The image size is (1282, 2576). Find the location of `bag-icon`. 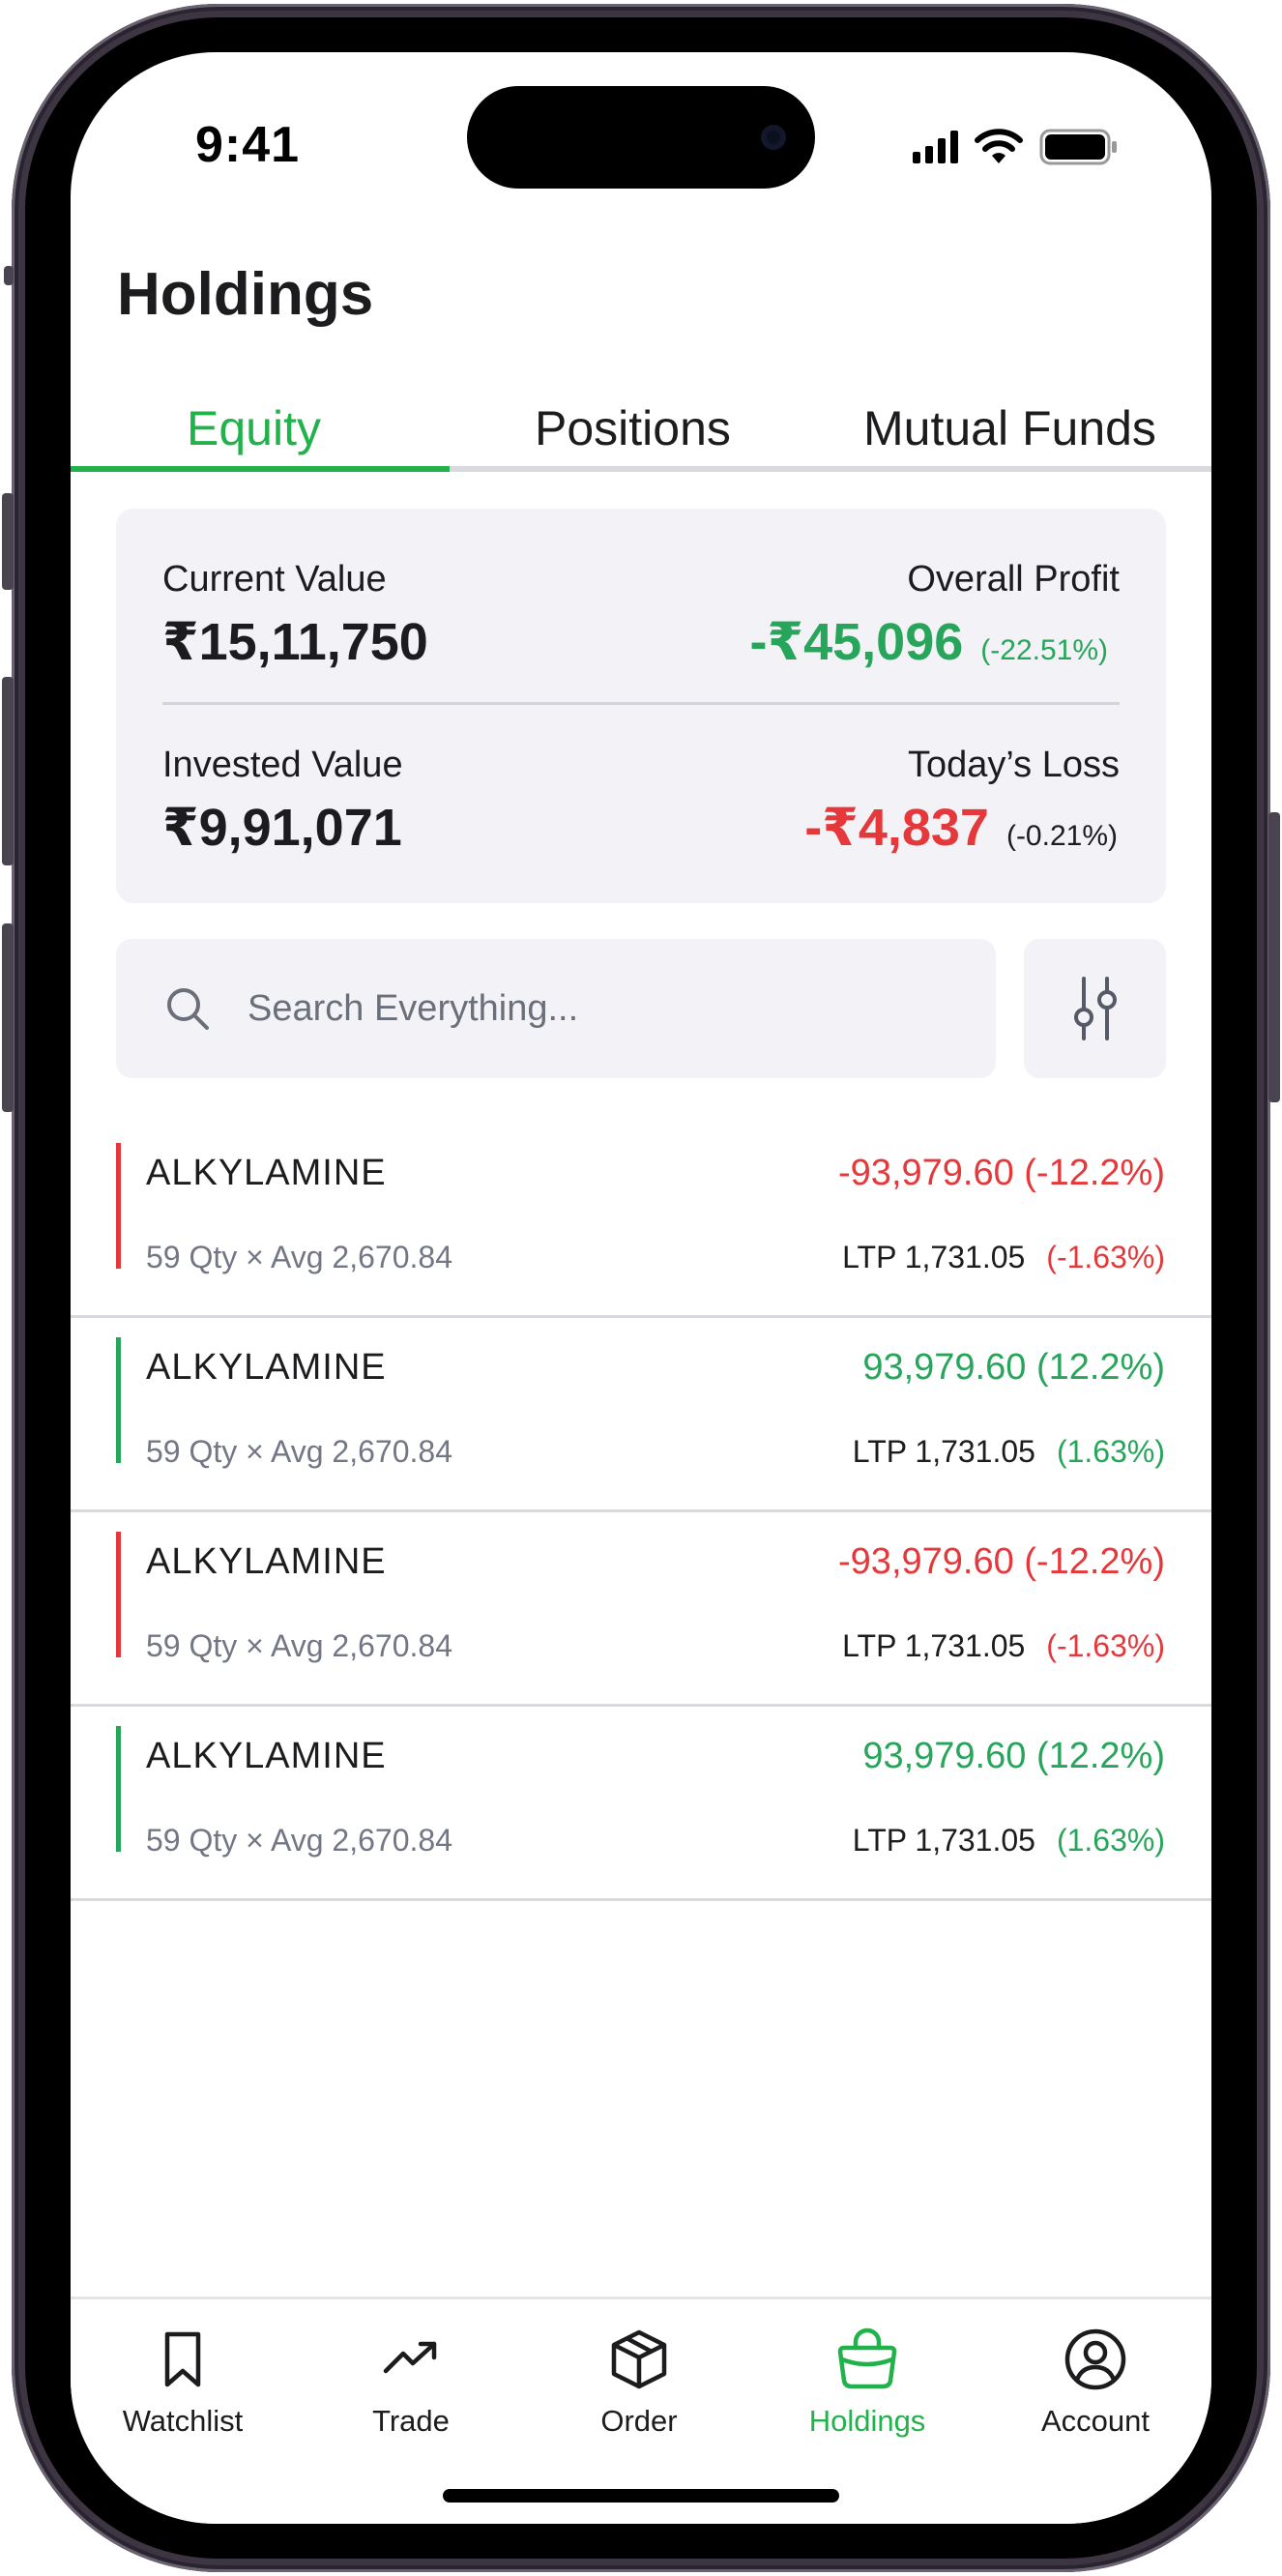

bag-icon is located at coordinates (867, 2358).